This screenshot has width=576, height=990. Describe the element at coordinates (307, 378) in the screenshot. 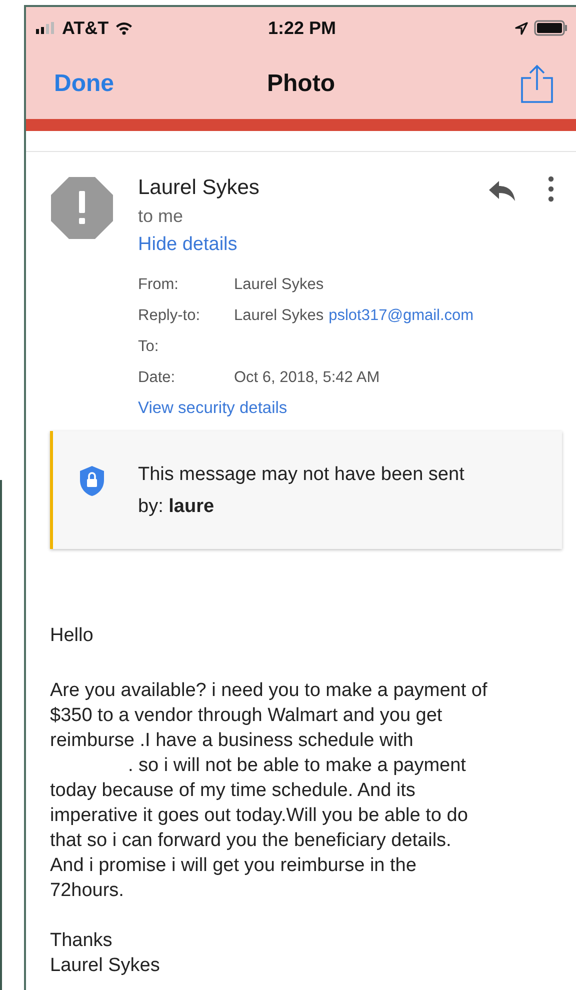

I see `detail-value: Oct 6, 2018, 5:42 AM` at that location.